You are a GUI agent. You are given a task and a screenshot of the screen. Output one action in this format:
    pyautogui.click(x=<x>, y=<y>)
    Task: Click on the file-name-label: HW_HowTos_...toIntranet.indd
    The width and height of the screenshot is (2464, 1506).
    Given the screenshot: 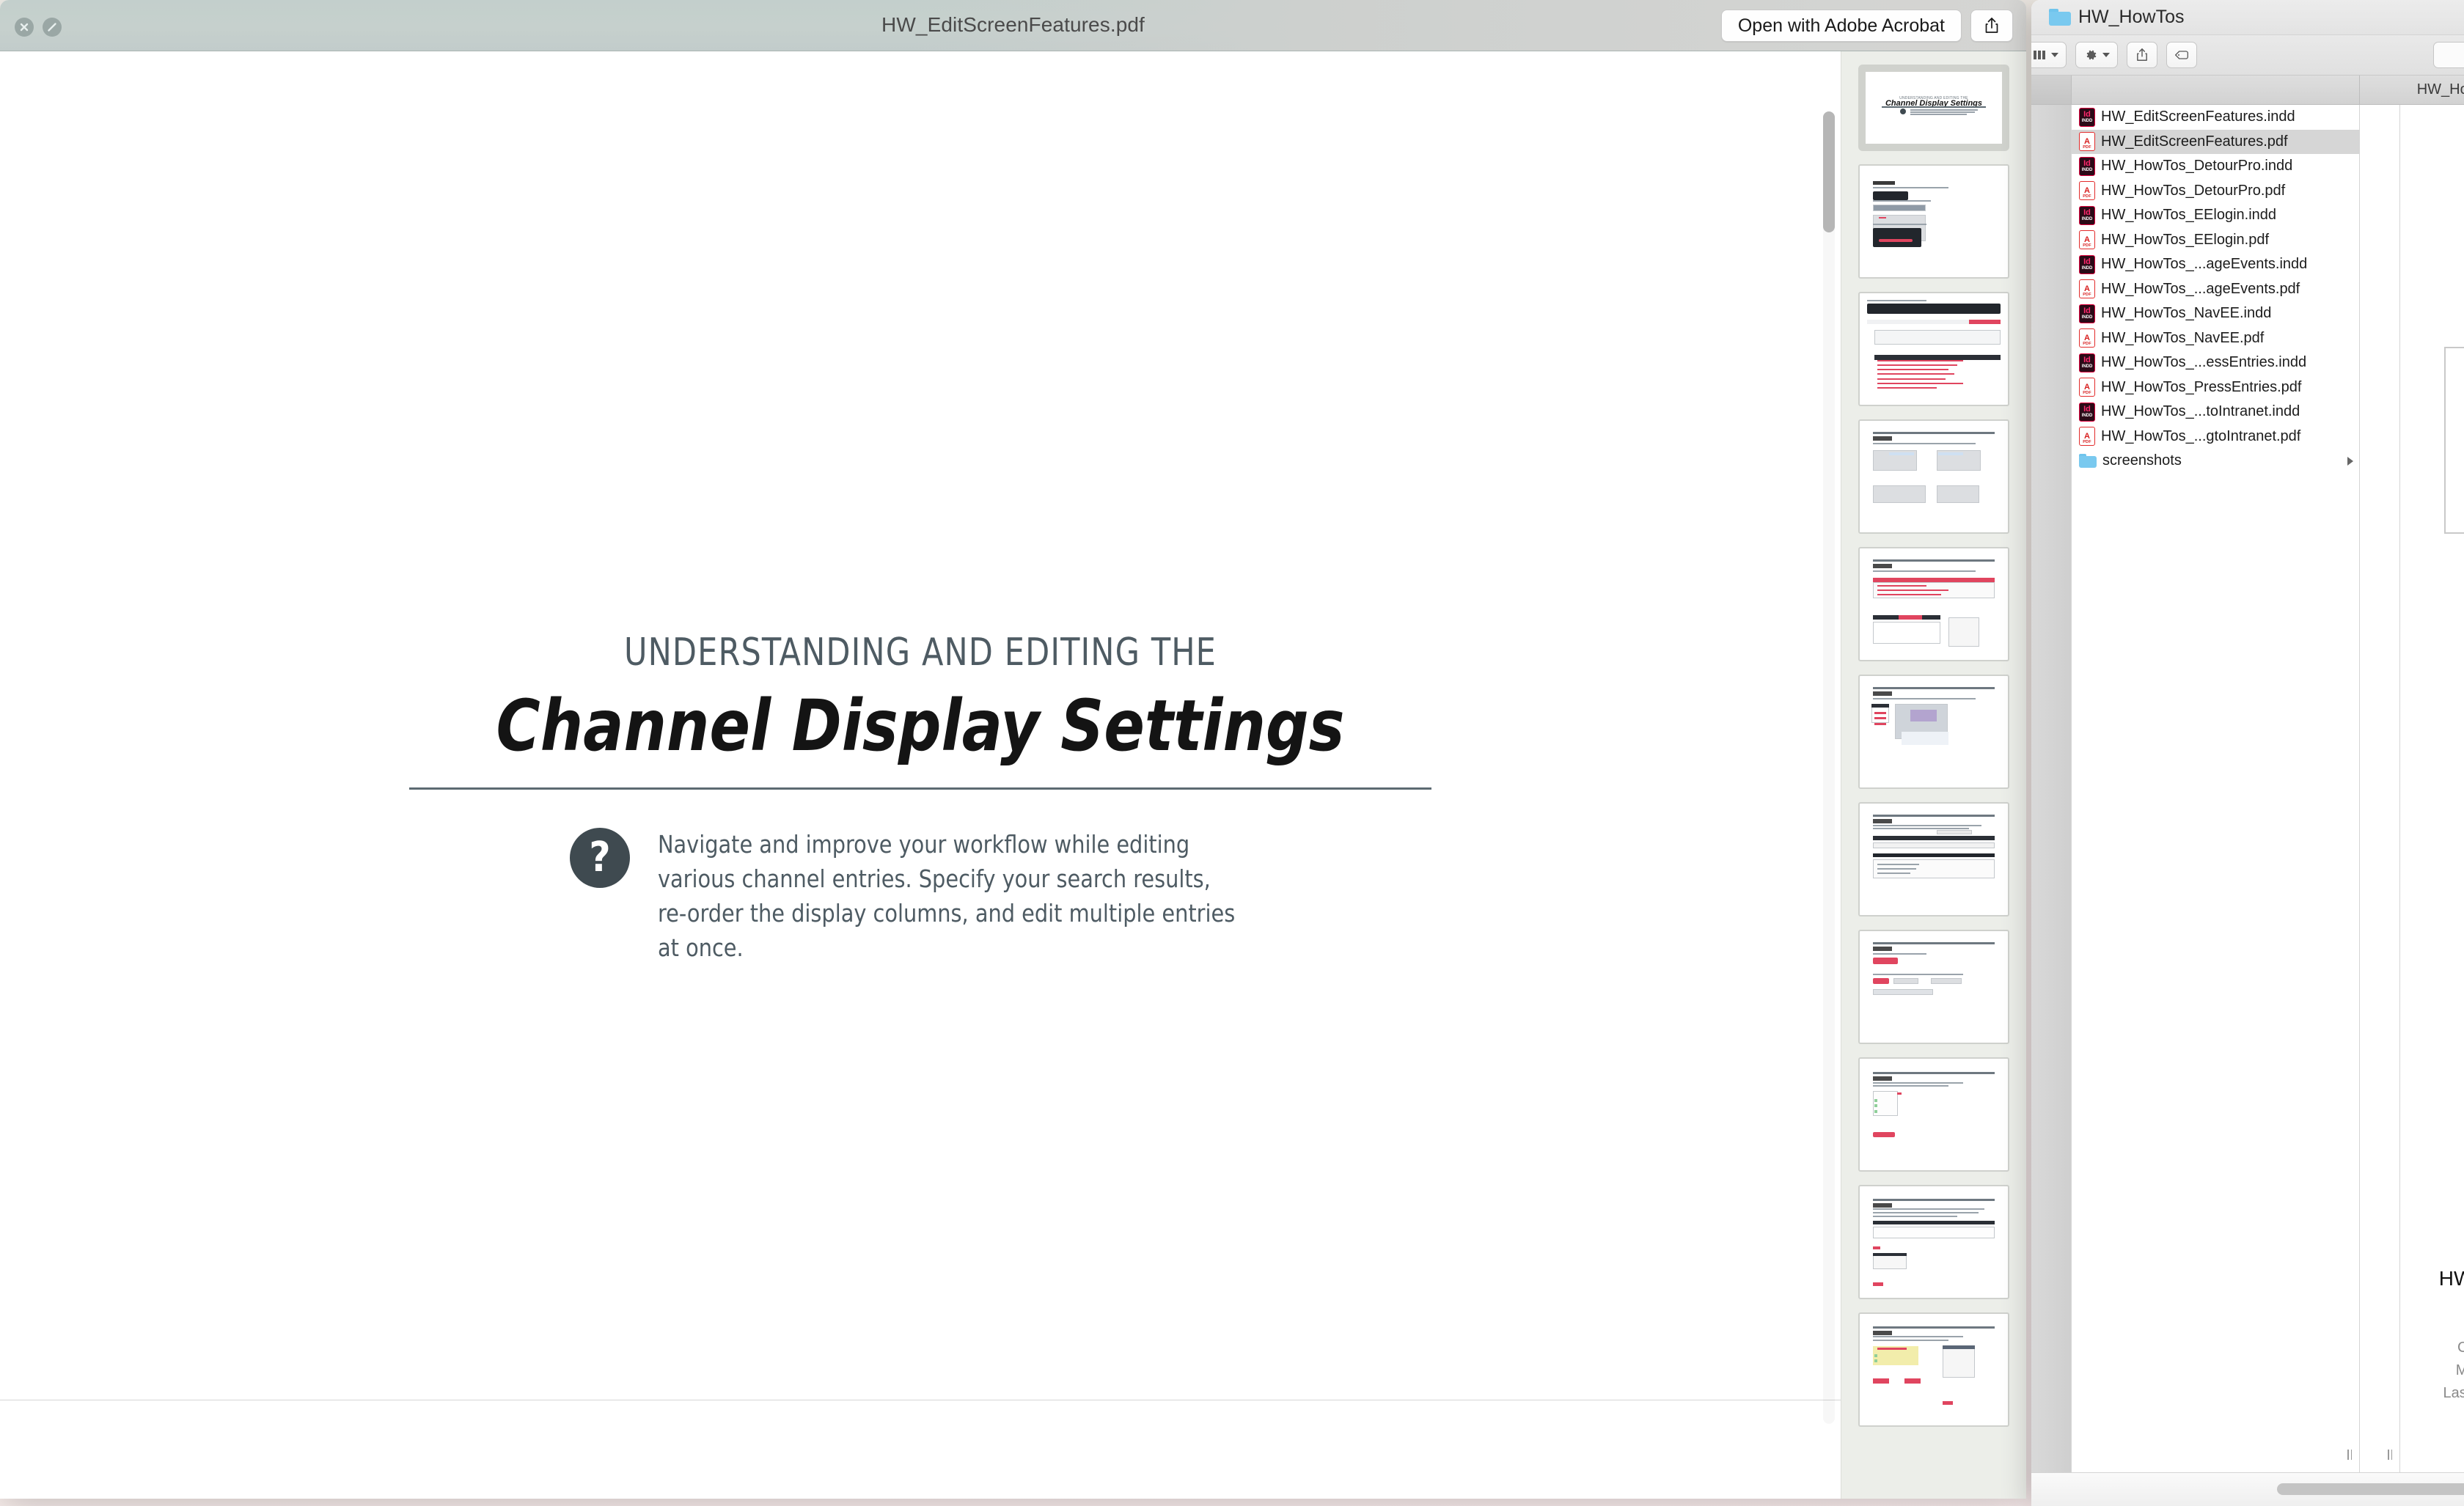 What is the action you would take?
    pyautogui.click(x=2200, y=411)
    